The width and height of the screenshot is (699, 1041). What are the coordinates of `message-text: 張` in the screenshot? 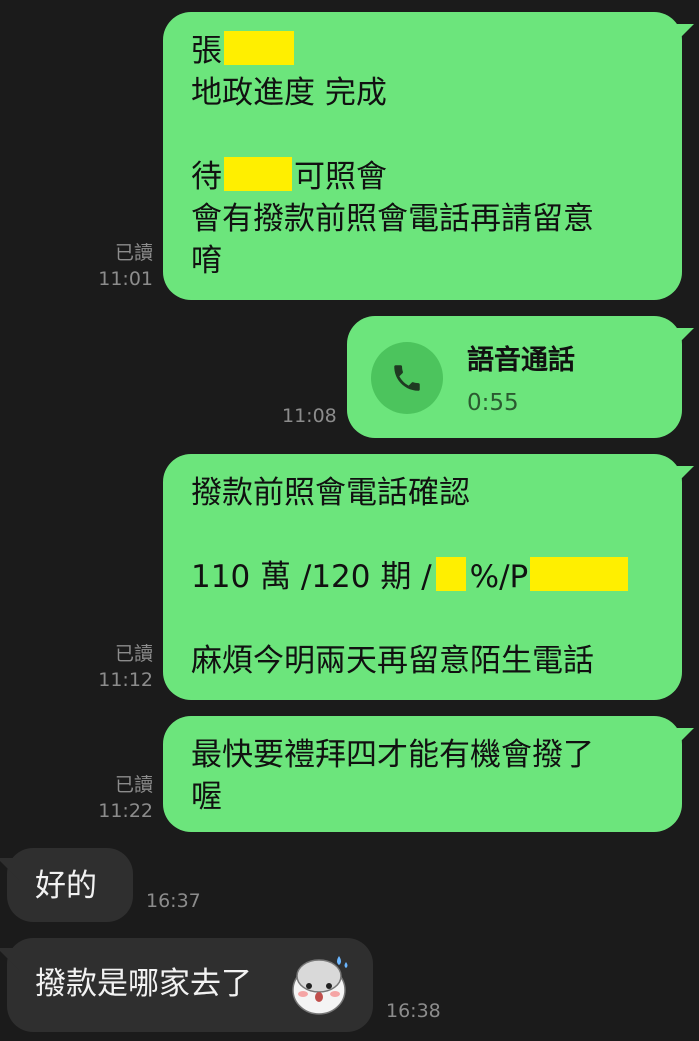 It's located at (206, 51).